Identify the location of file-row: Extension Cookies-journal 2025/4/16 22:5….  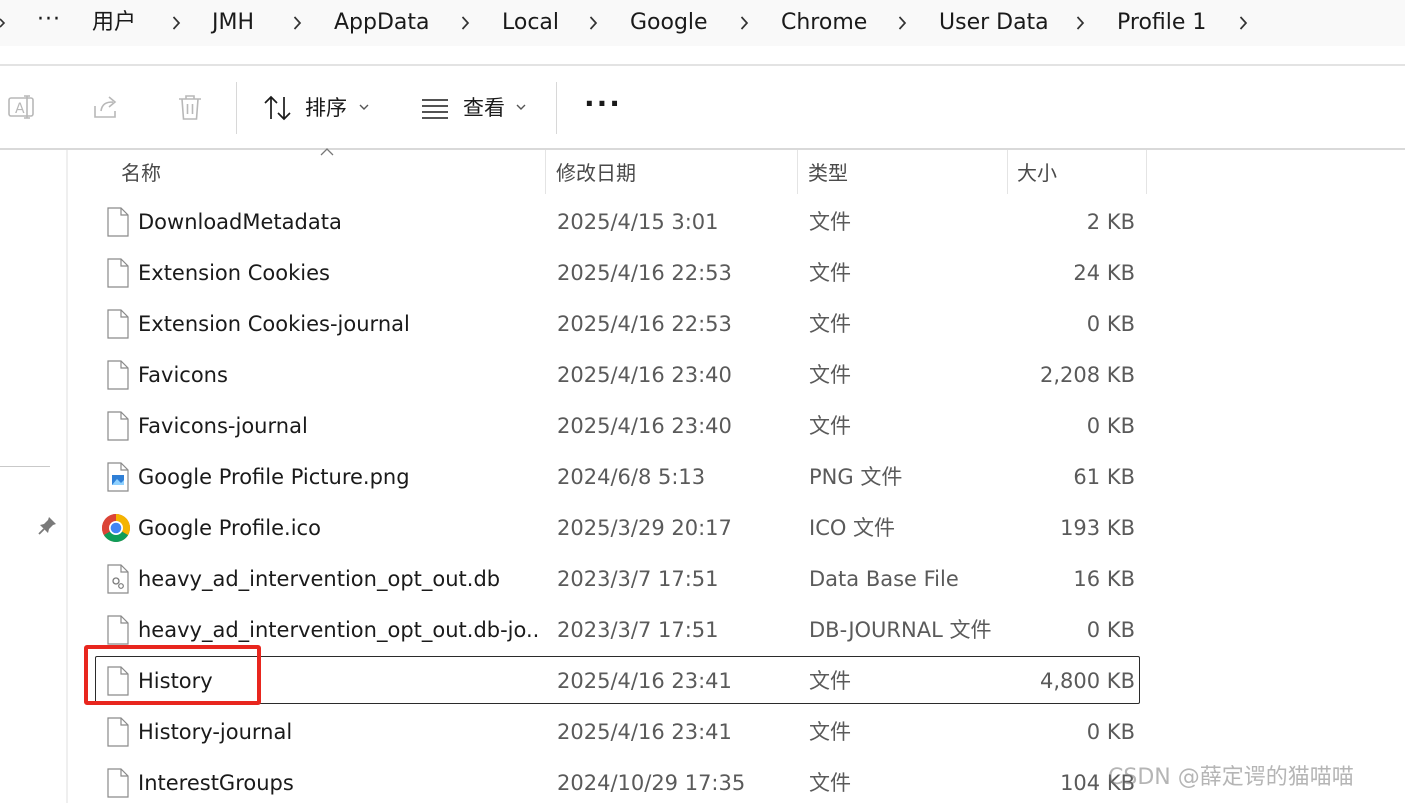
(617, 323).